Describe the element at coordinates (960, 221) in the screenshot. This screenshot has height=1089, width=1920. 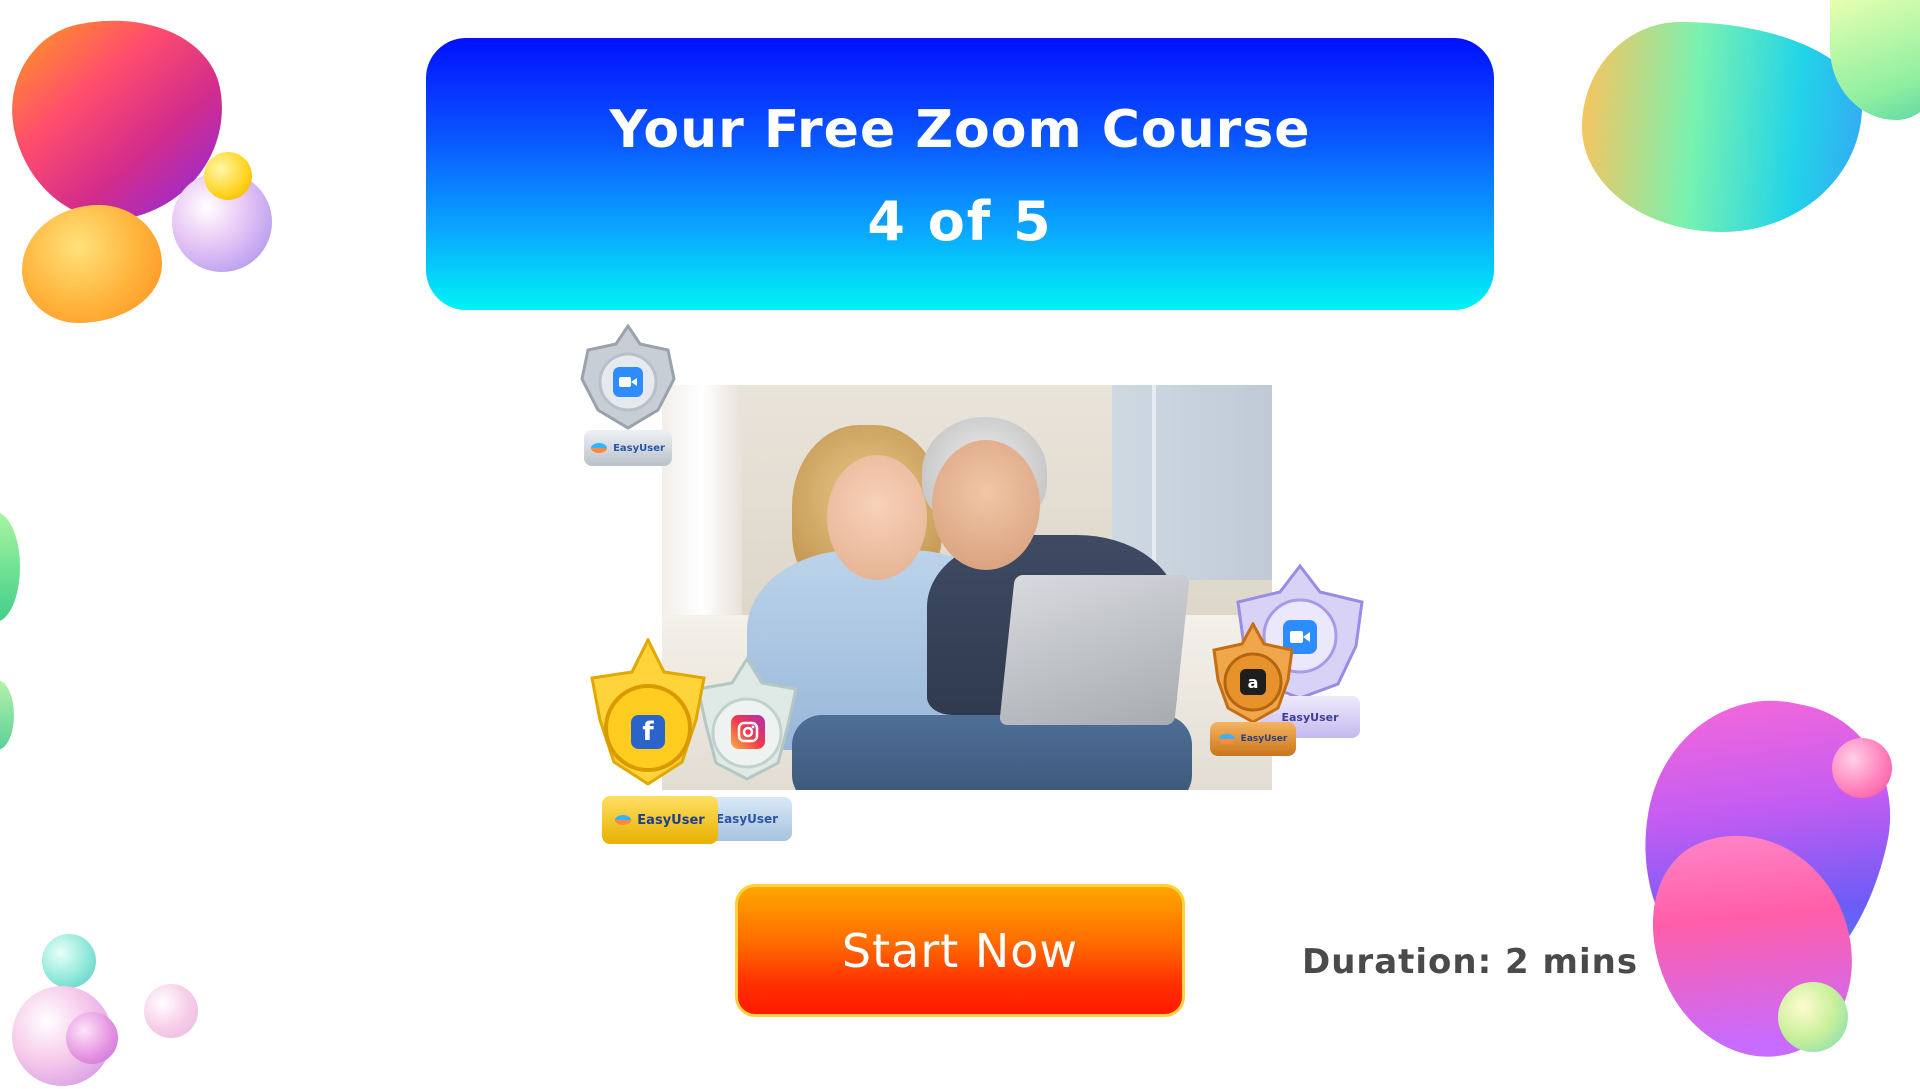
I see `course-progress: 4 of 5` at that location.